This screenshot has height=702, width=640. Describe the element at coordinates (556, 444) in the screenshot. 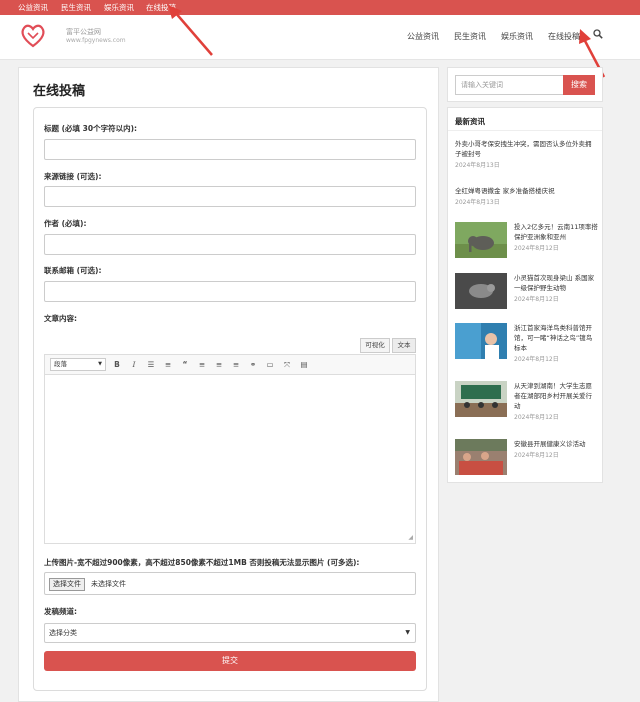

I see `news-item-title: 安徽县开展健康义诊活动` at that location.